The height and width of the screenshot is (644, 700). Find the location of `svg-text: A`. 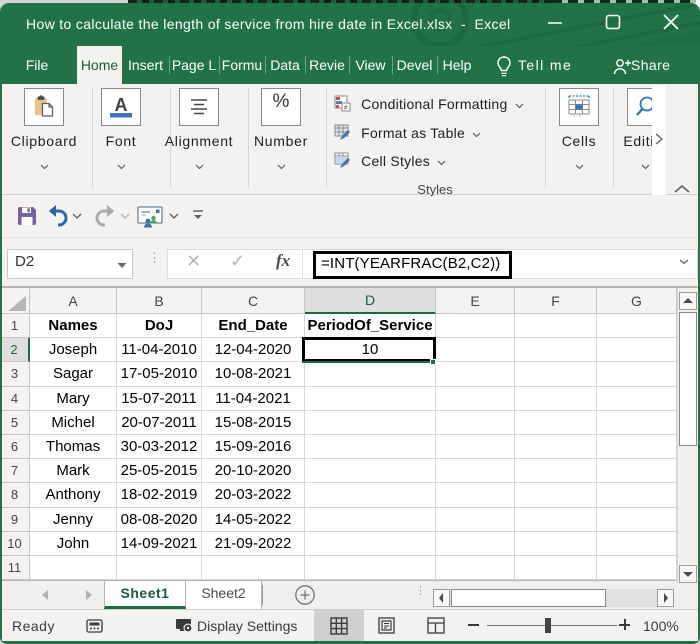

svg-text: A is located at coordinates (121, 105).